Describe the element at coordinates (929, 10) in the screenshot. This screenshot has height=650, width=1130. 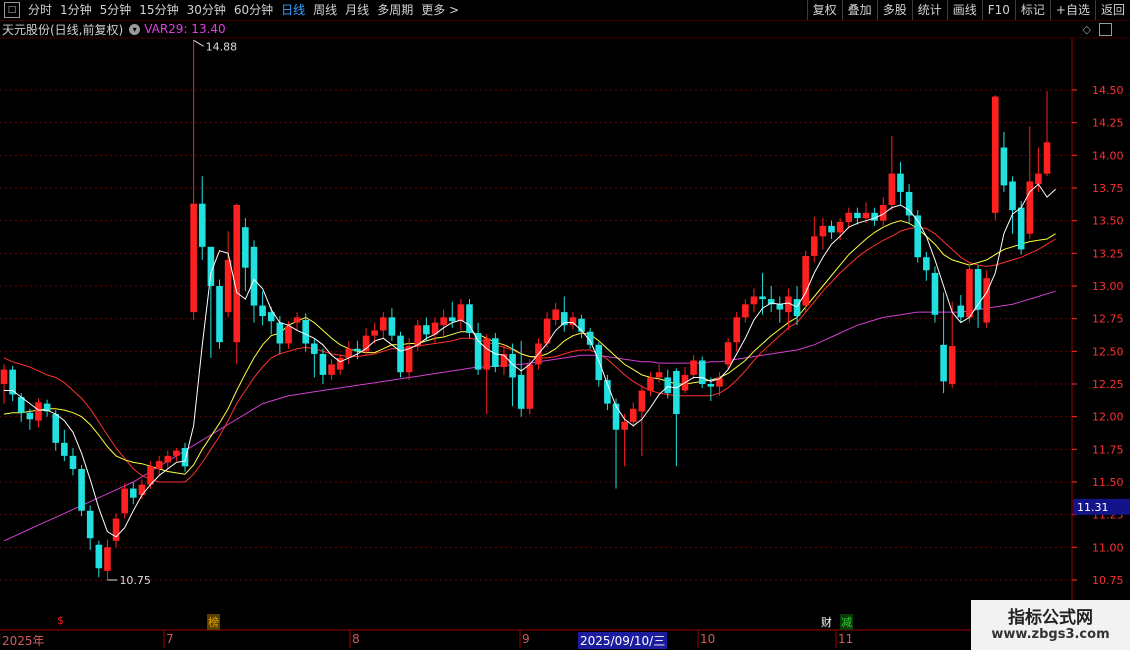
I see `toolbar-button-3: 统计` at that location.